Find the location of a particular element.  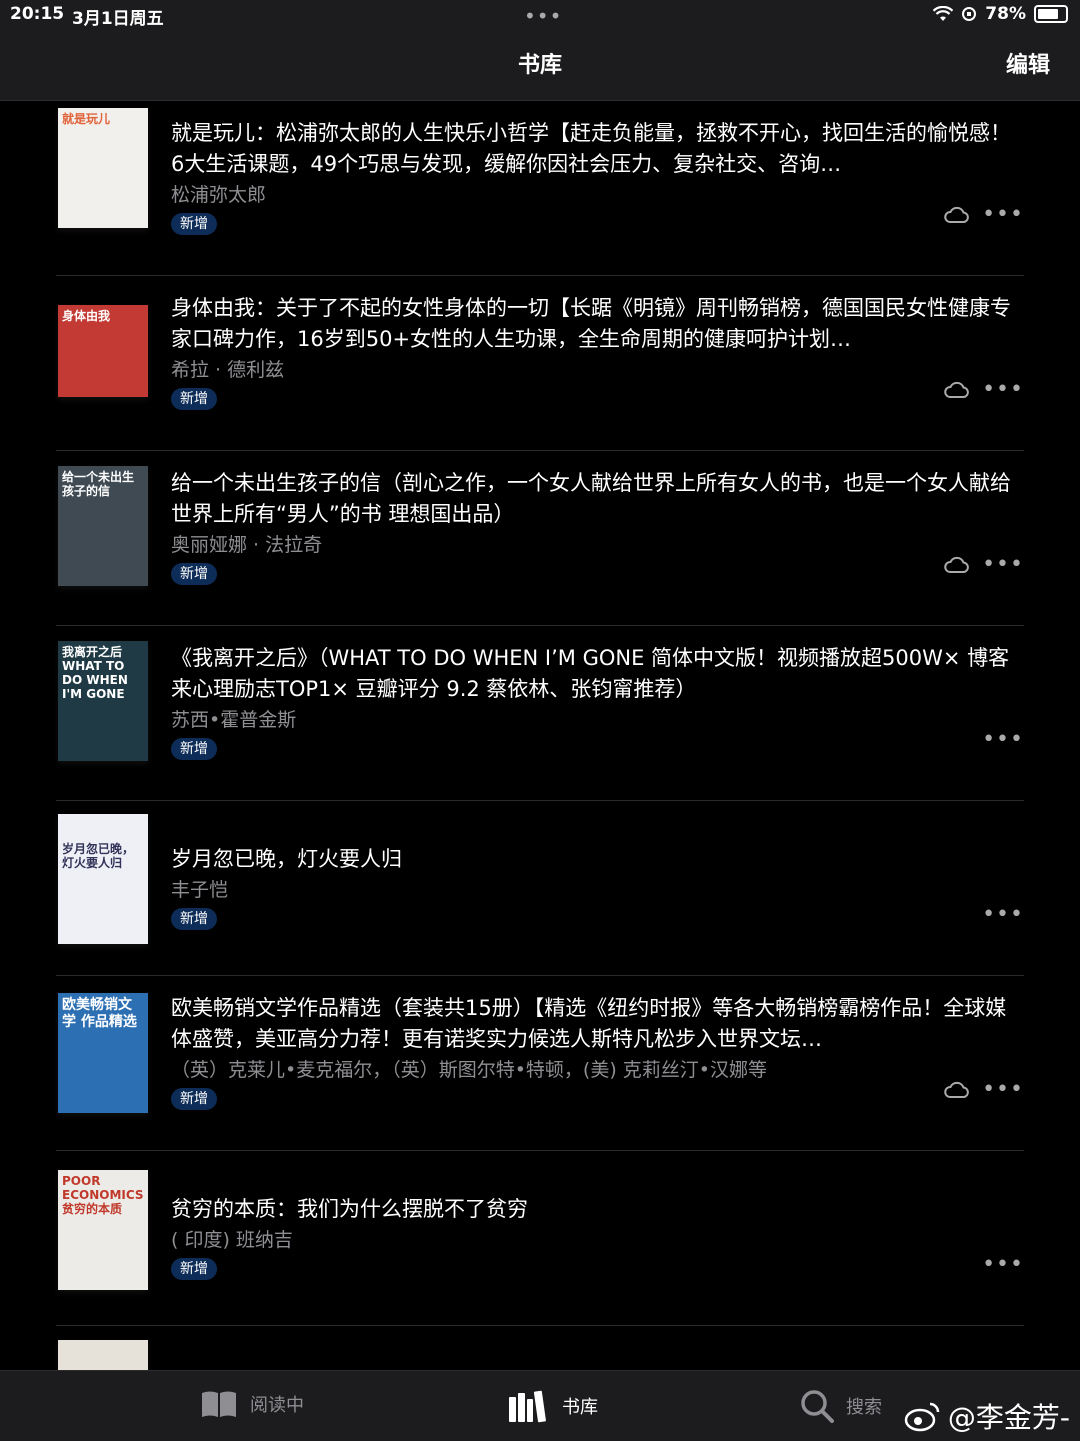

book-title: 贫穷的本质：我们为什么摆脱不了贫穷 is located at coordinates (349, 1209).